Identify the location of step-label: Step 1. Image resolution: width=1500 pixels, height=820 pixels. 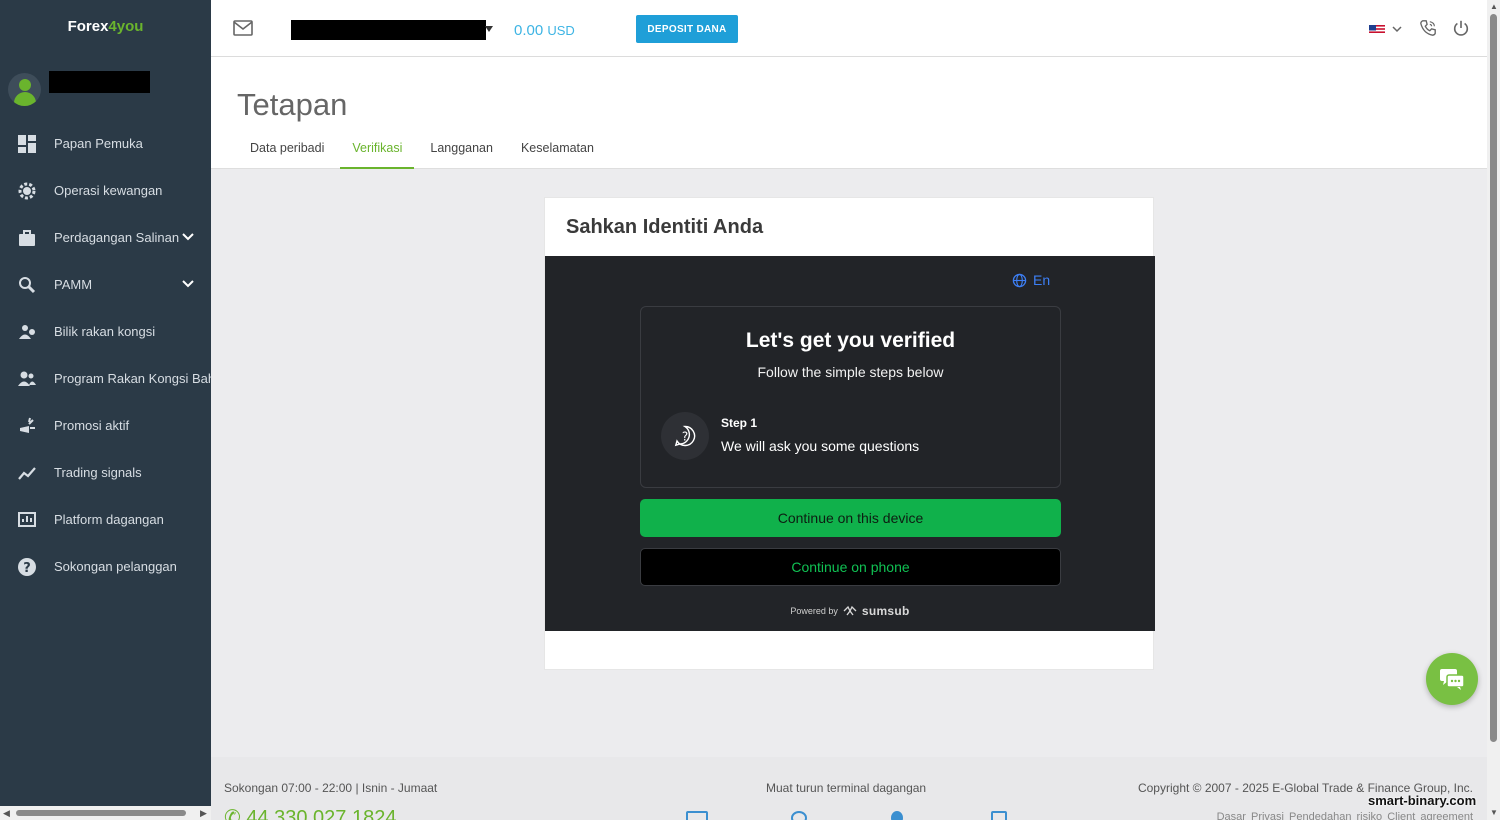
(739, 423).